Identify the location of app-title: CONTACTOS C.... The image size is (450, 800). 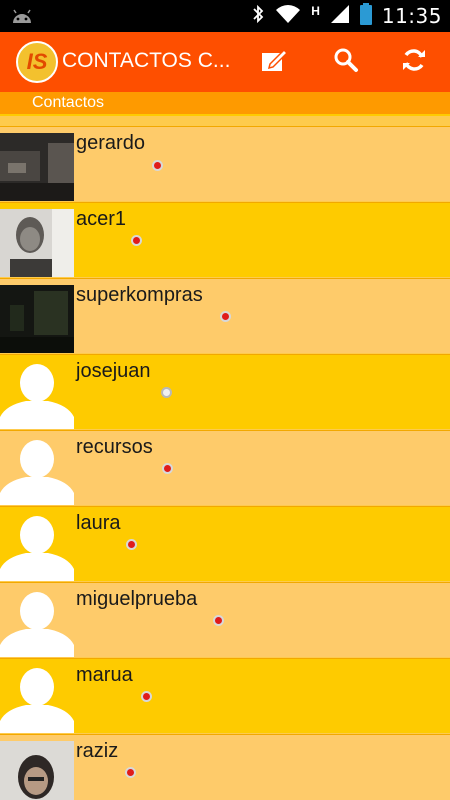
(146, 60).